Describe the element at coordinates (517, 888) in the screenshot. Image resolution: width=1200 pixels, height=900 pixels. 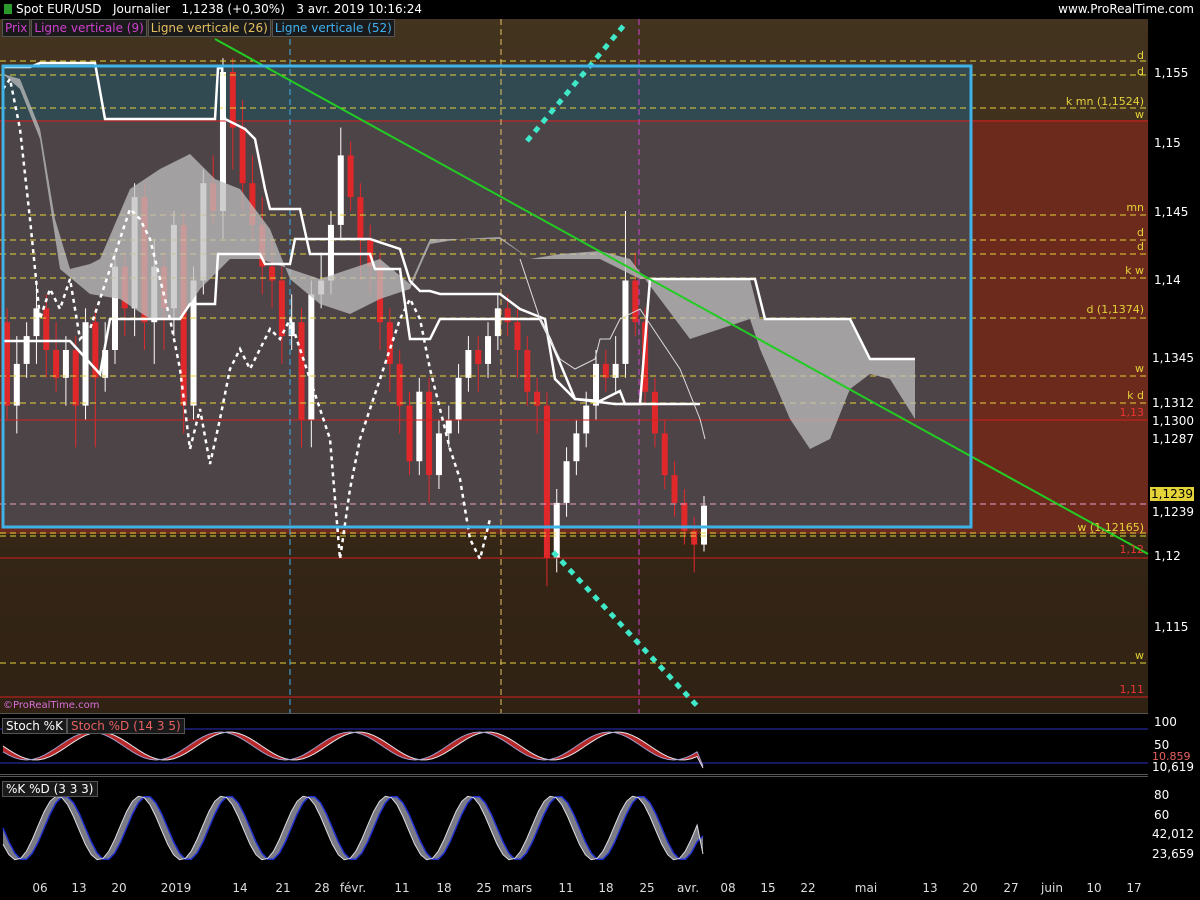
I see `x-tick: mars` at that location.